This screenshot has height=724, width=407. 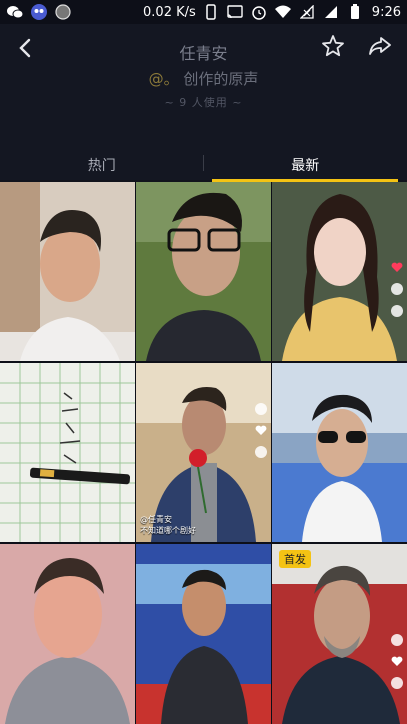 I want to click on cast-icon, so click(x=235, y=12).